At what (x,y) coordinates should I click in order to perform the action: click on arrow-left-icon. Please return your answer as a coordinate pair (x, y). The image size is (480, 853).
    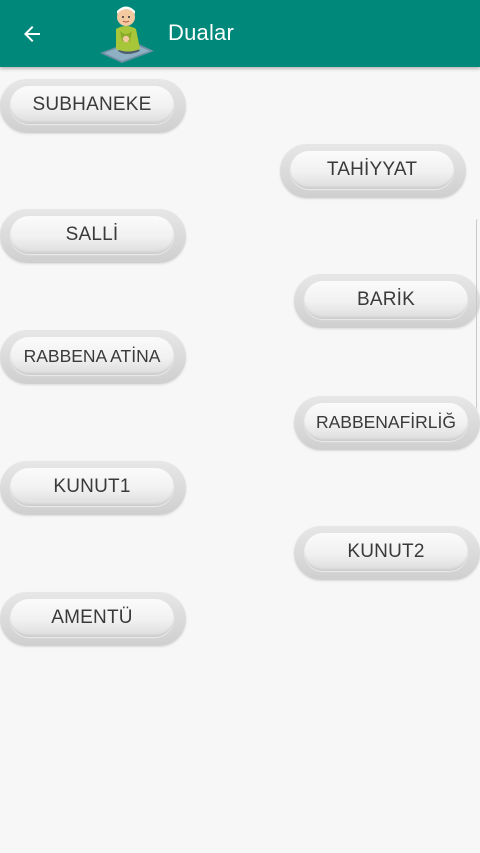
    Looking at the image, I should click on (32, 34).